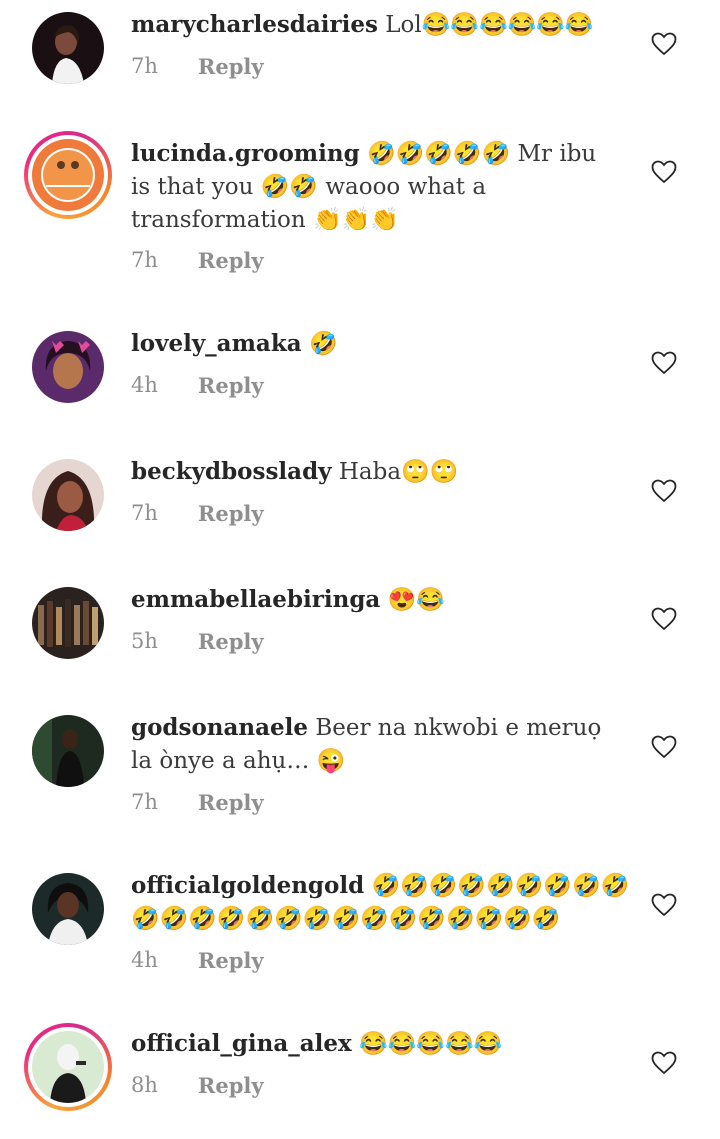  What do you see at coordinates (144, 641) in the screenshot?
I see `comment-time: 5h` at bounding box center [144, 641].